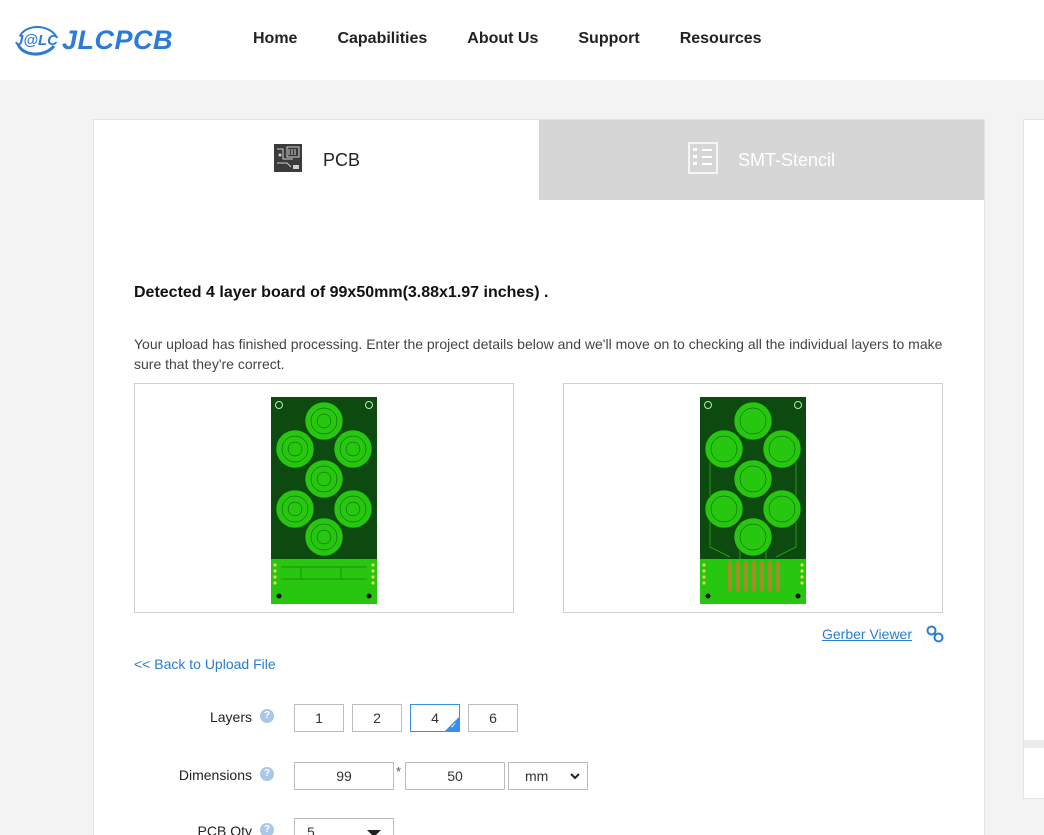 The width and height of the screenshot is (1044, 835). I want to click on dimension-height-input: 50, so click(455, 776).